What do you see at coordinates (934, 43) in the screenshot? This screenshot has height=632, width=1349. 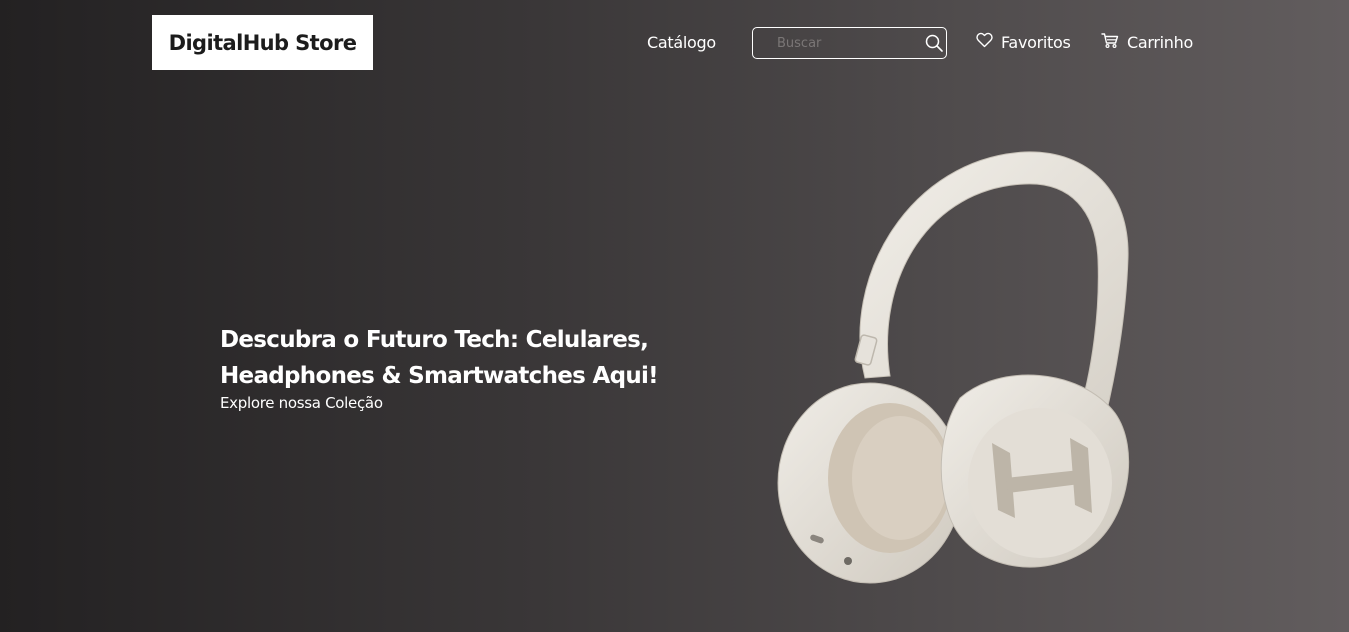 I see `search-icon` at bounding box center [934, 43].